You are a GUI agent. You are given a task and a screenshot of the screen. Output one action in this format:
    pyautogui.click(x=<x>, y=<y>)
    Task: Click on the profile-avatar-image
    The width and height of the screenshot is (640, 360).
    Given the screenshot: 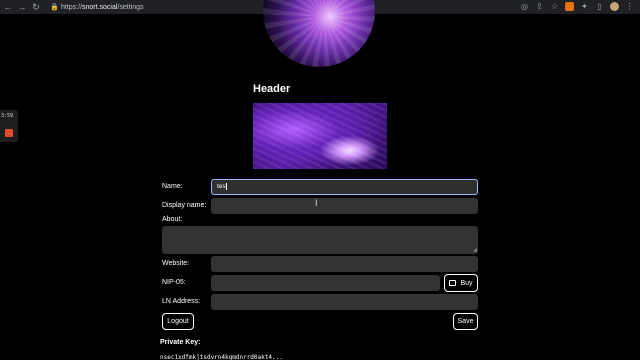 What is the action you would take?
    pyautogui.click(x=319, y=33)
    